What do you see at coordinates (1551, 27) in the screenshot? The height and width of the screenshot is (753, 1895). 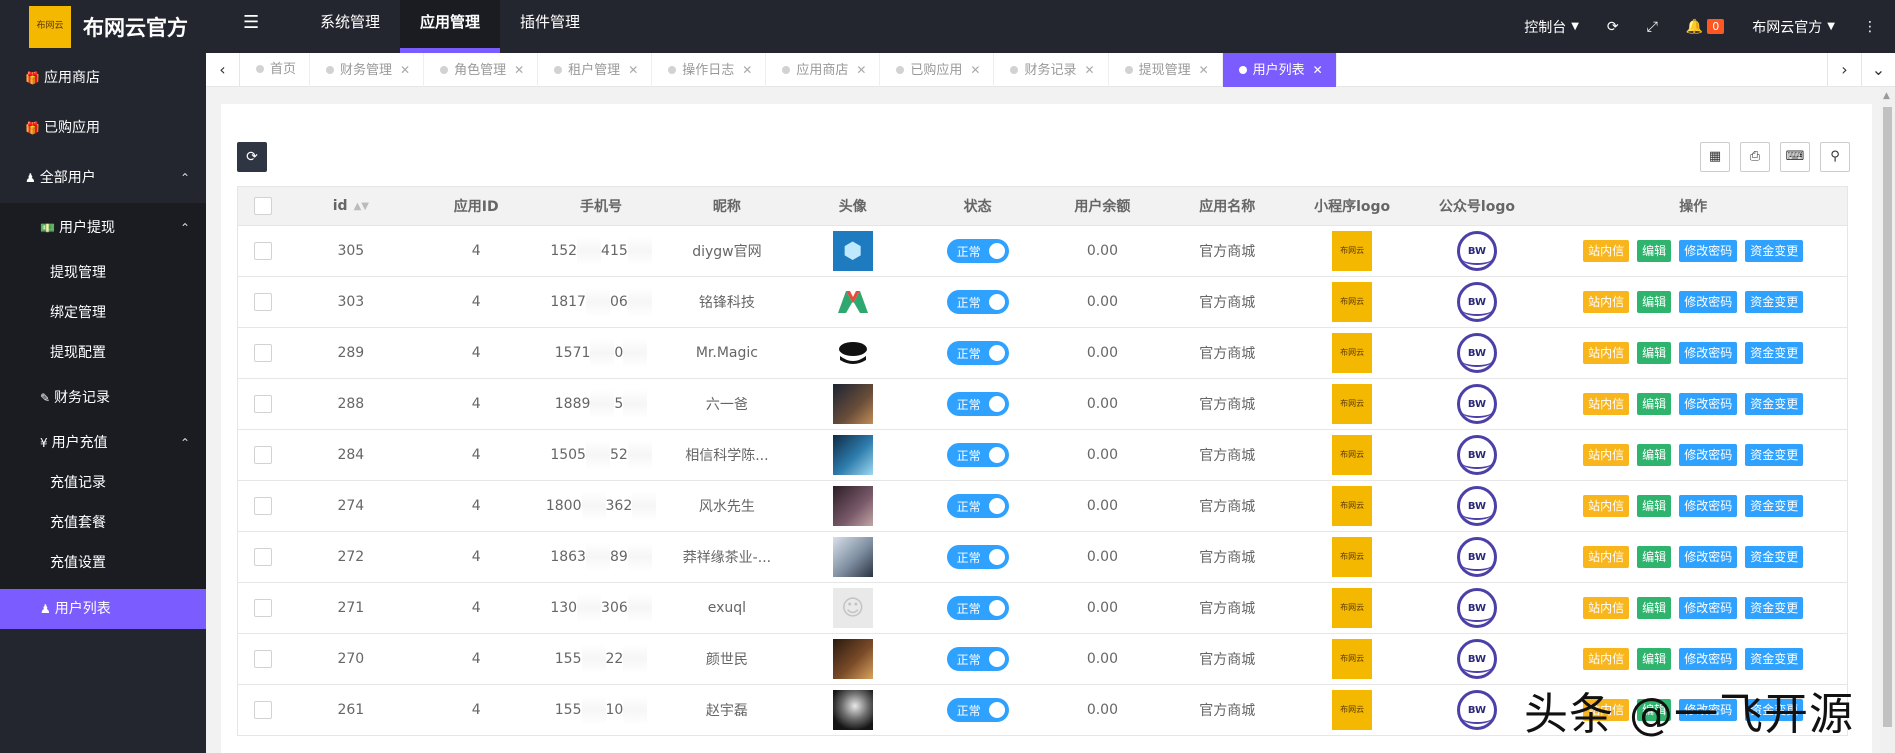 I see `console-dropdown: 控制台 ▼` at bounding box center [1551, 27].